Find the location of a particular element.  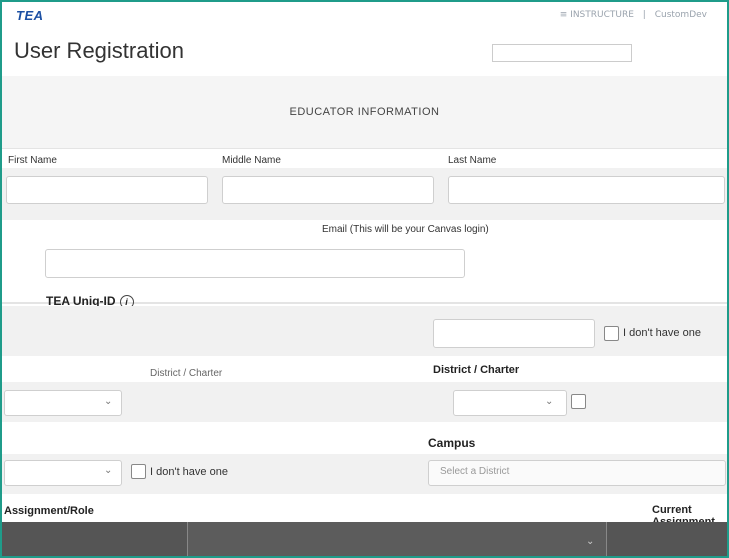

page-title: User Registration is located at coordinates (99, 50).